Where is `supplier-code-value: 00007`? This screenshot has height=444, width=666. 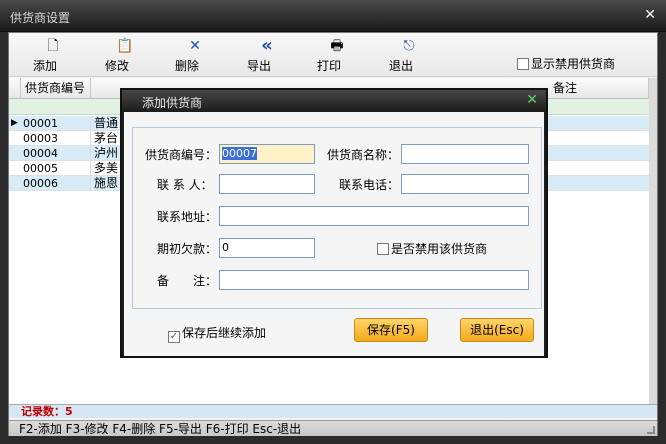 supplier-code-value: 00007 is located at coordinates (239, 153).